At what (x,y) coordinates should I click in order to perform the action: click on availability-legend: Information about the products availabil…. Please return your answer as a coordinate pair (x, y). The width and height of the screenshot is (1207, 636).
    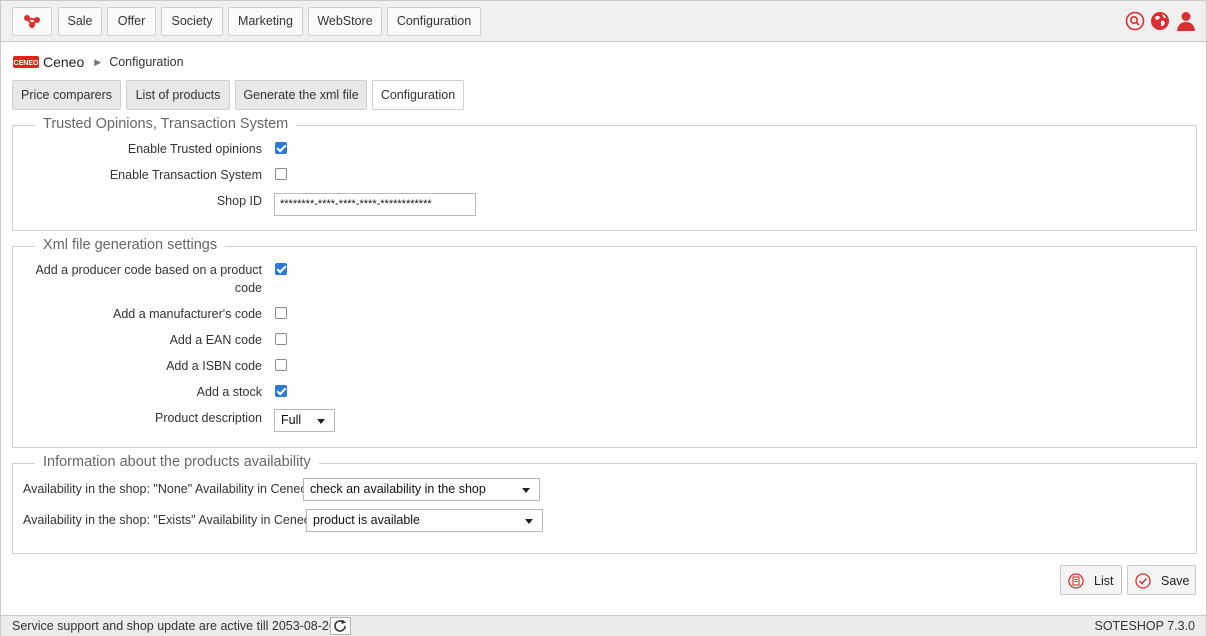
    Looking at the image, I should click on (177, 462).